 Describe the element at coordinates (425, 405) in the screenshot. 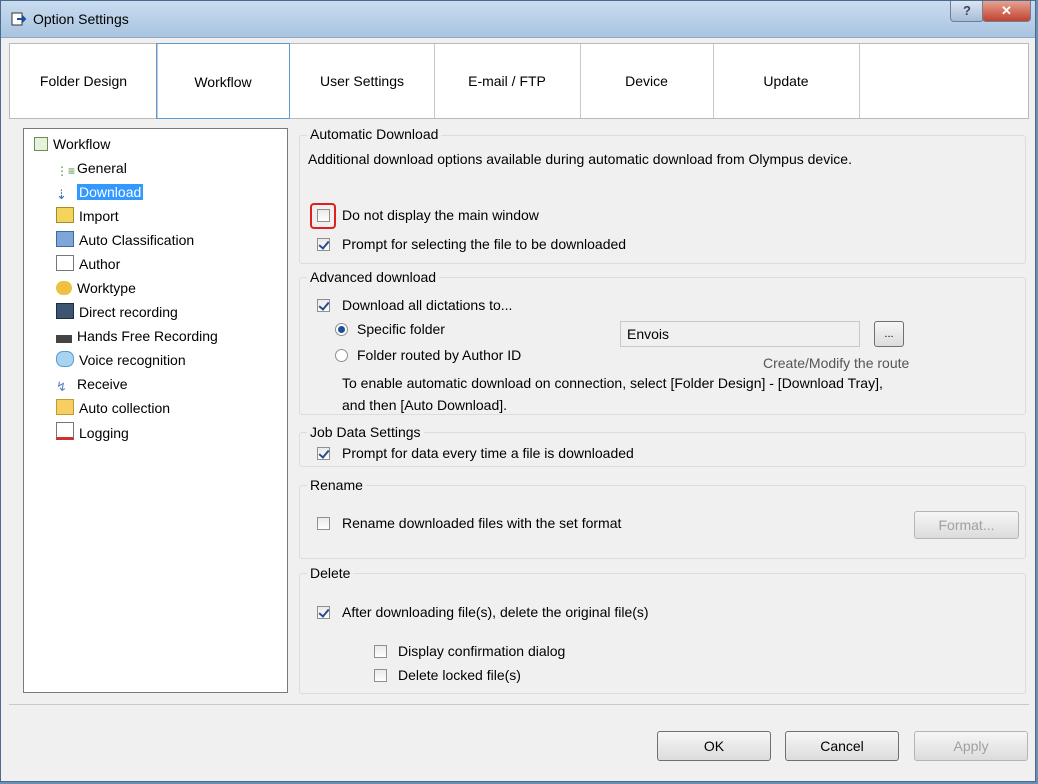

I see `auto-download-note-line2: and then [Auto Download].` at that location.